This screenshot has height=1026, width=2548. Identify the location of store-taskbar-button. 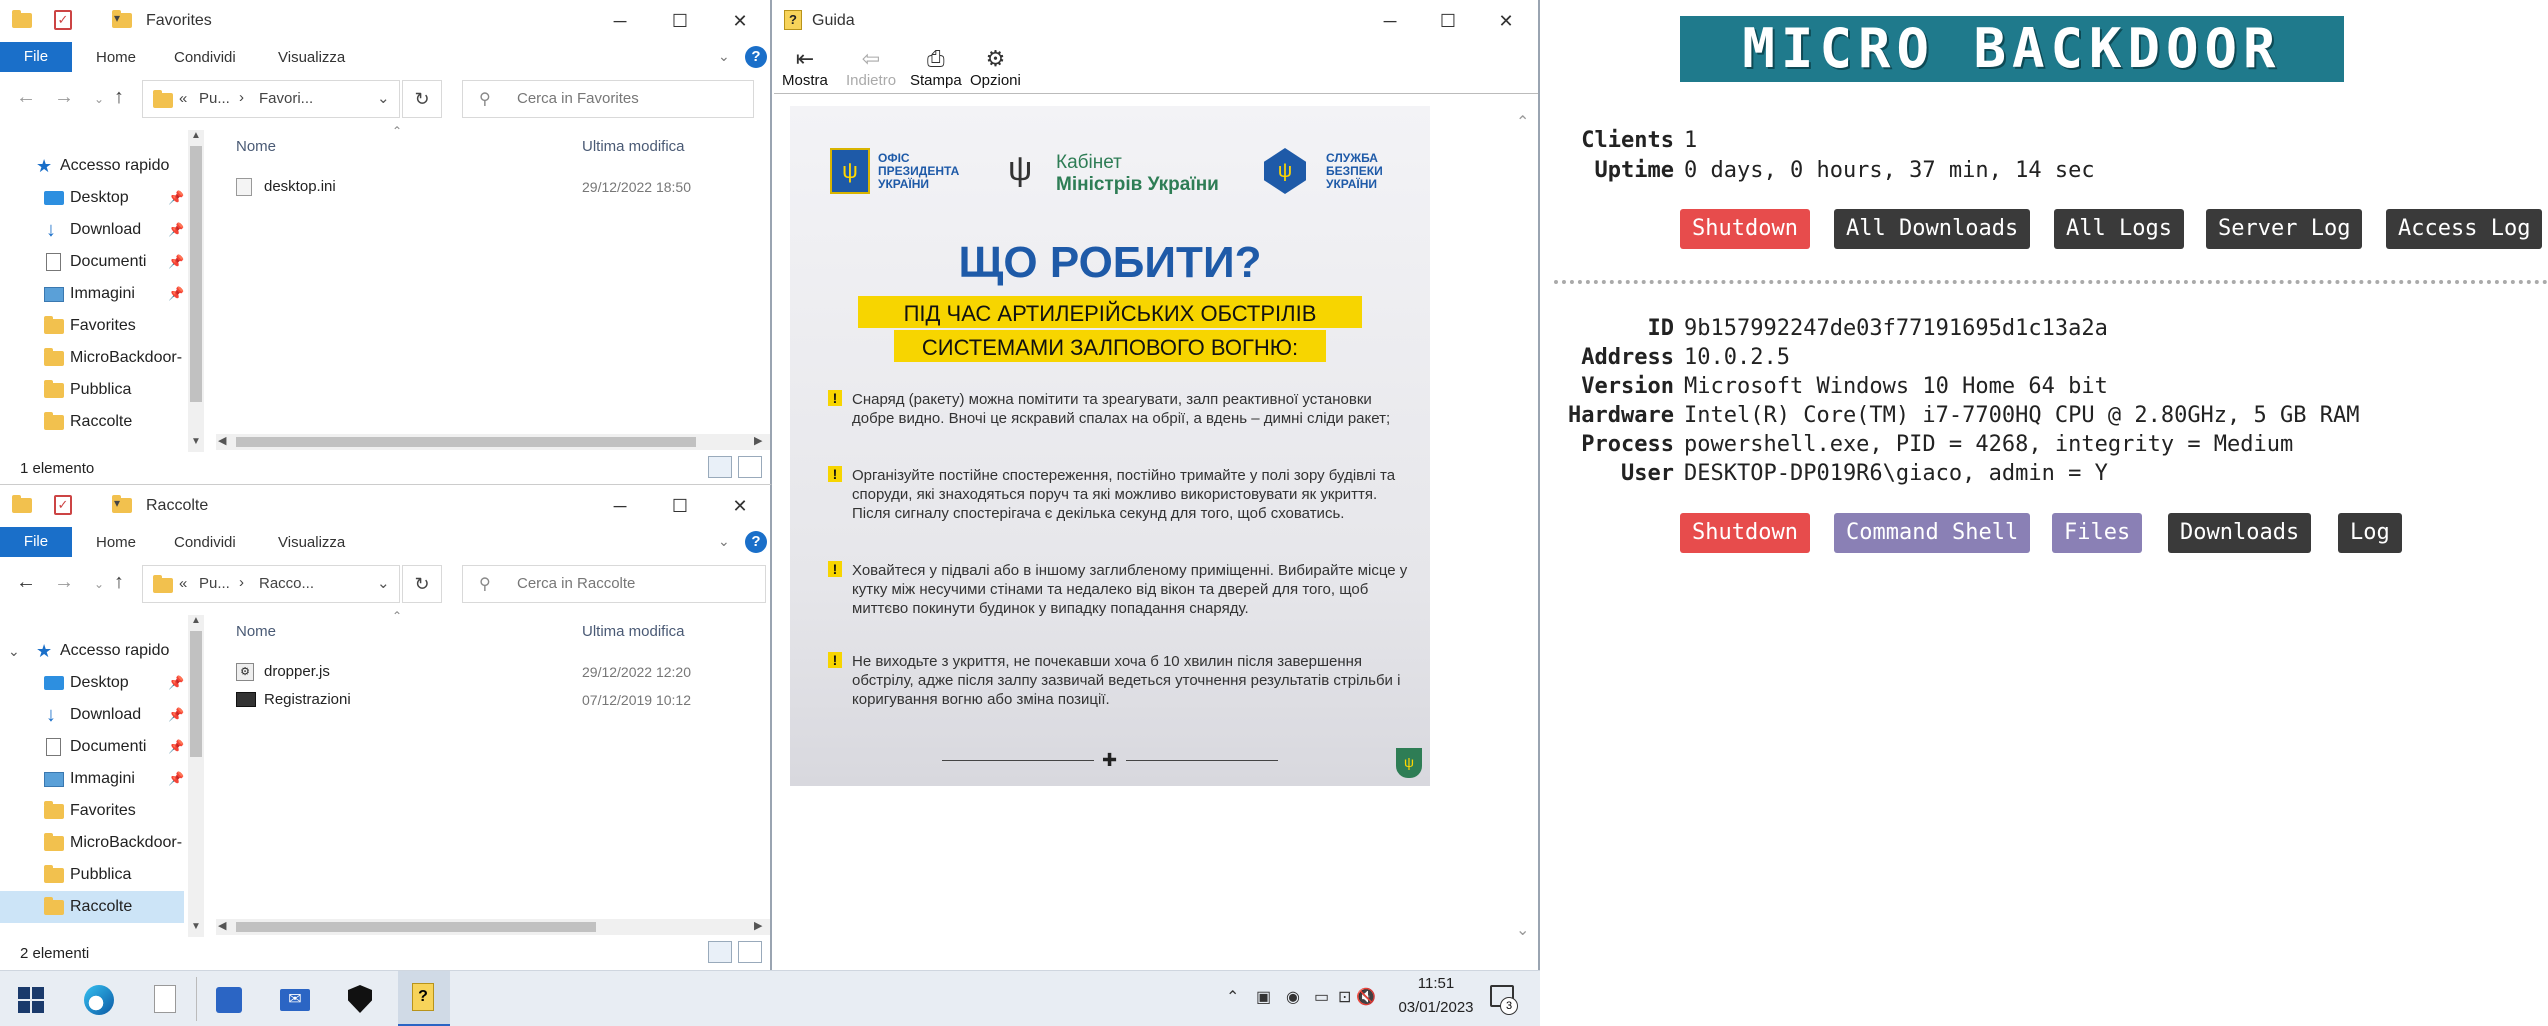
(228, 999).